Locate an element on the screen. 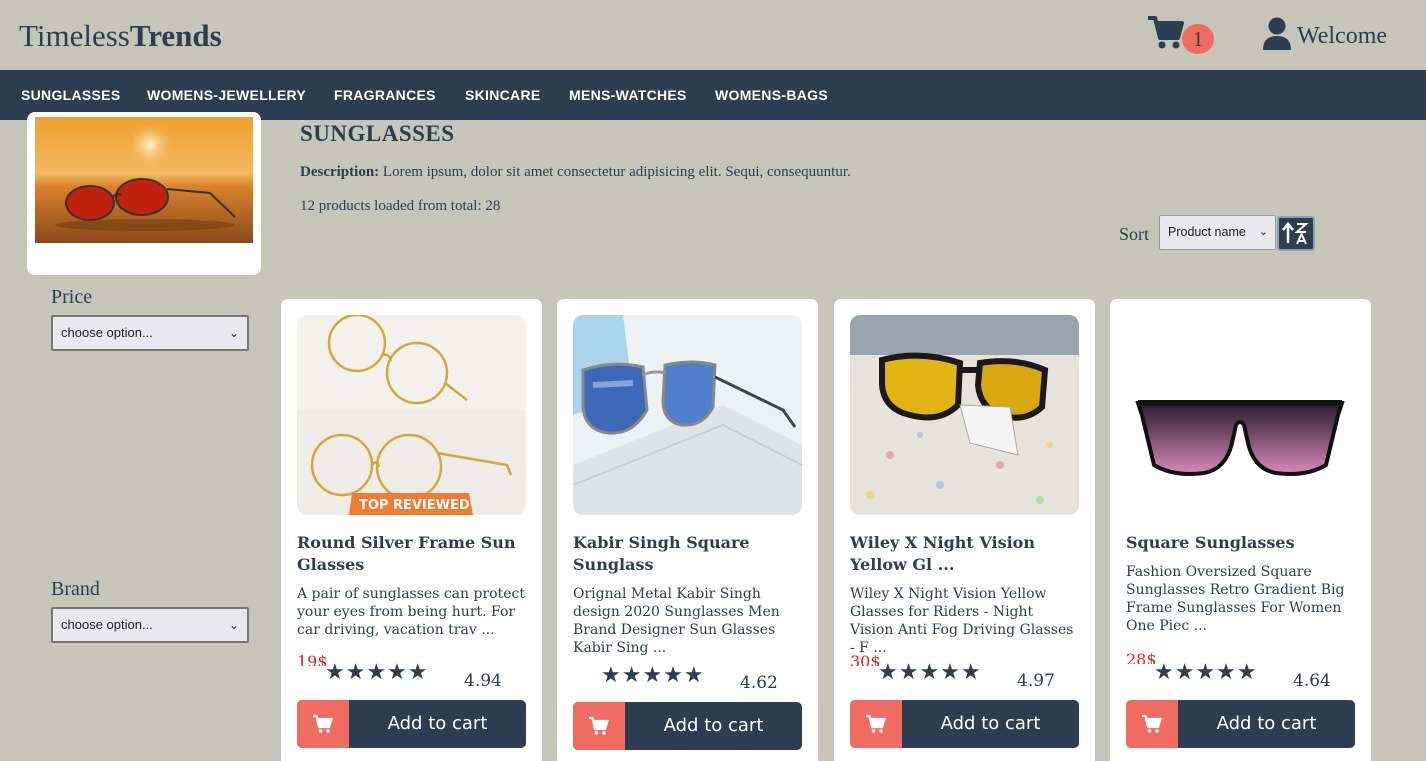 This screenshot has height=761, width=1426. nav-item-skincare: SKINCARE is located at coordinates (503, 95).